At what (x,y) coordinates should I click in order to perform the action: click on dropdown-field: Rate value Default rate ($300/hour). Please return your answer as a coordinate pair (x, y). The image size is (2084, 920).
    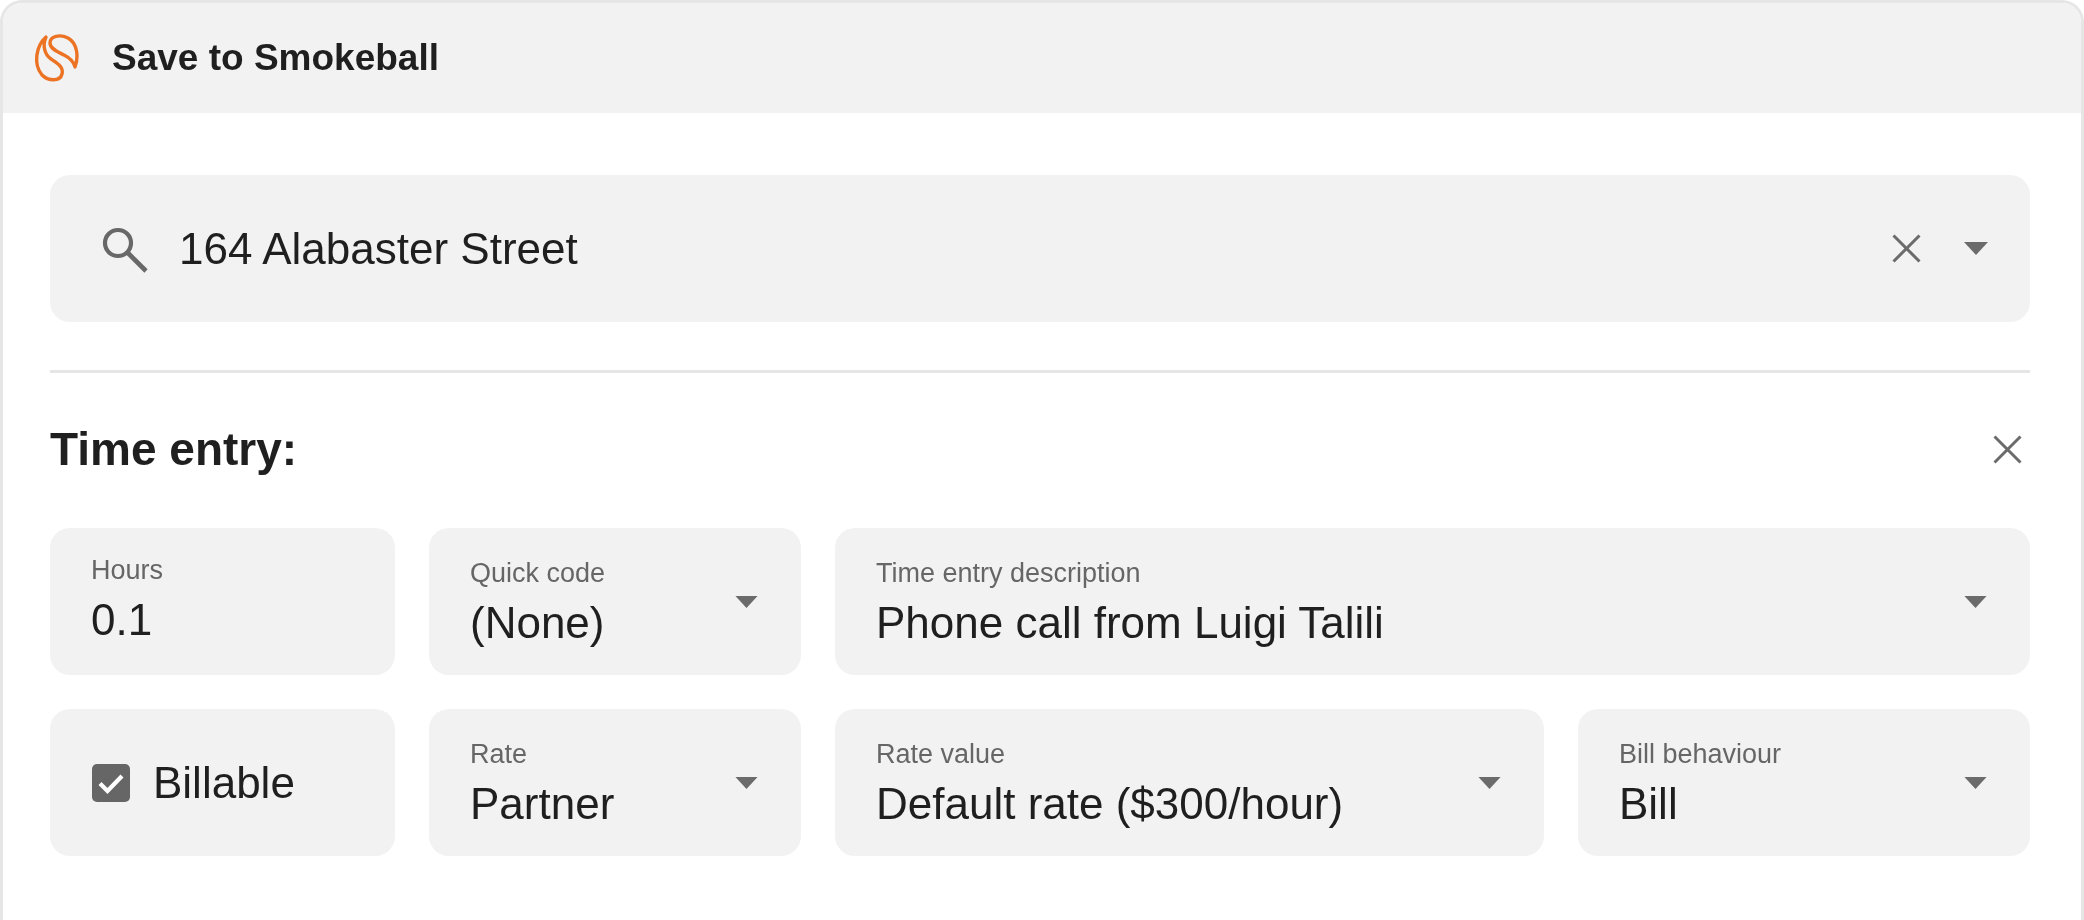
    Looking at the image, I should click on (1189, 782).